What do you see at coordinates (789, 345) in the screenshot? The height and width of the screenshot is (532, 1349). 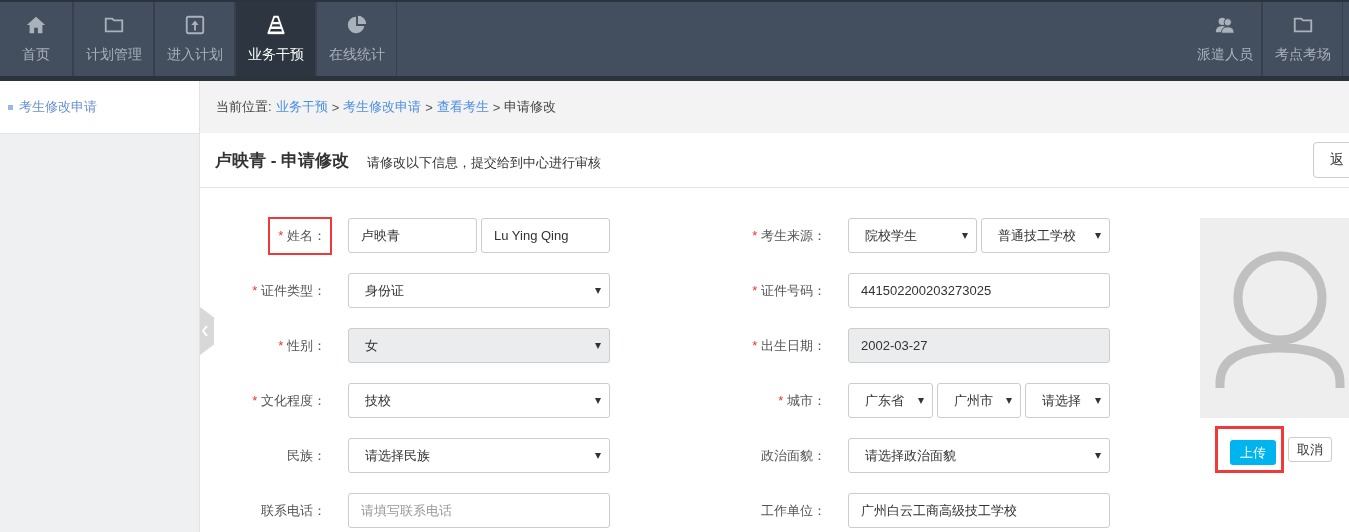 I see `field-label: * 出生日期：` at bounding box center [789, 345].